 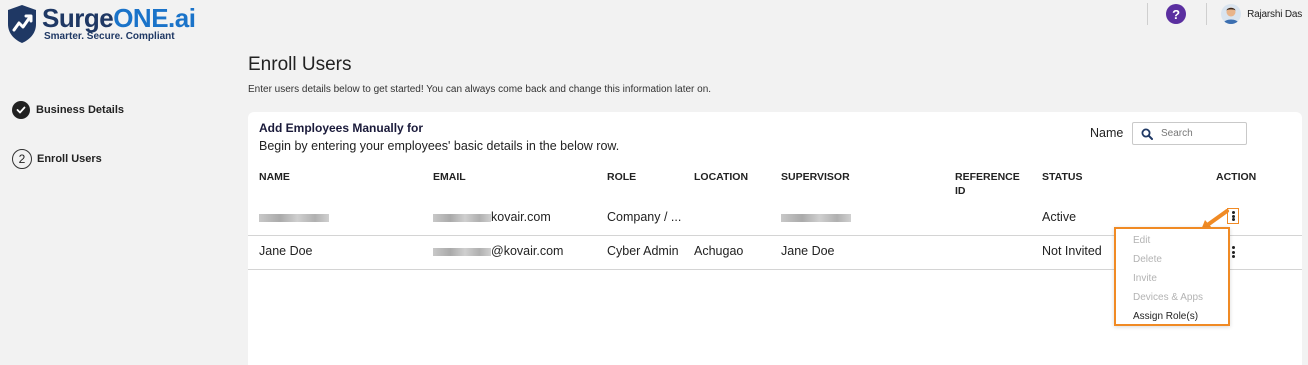 I want to click on avatar, so click(x=1231, y=14).